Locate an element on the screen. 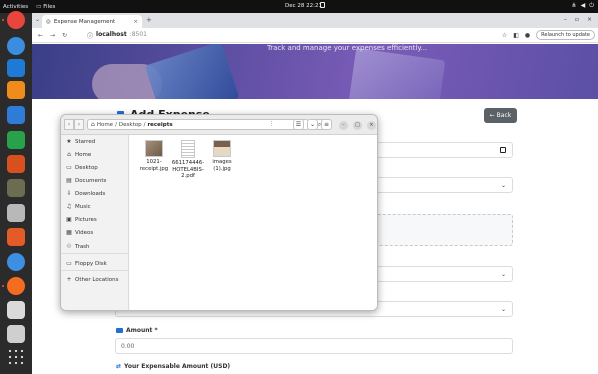 Image resolution: width=598 pixels, height=374 pixels. file-item: 1021-receipt.jpg is located at coordinates (154, 156).